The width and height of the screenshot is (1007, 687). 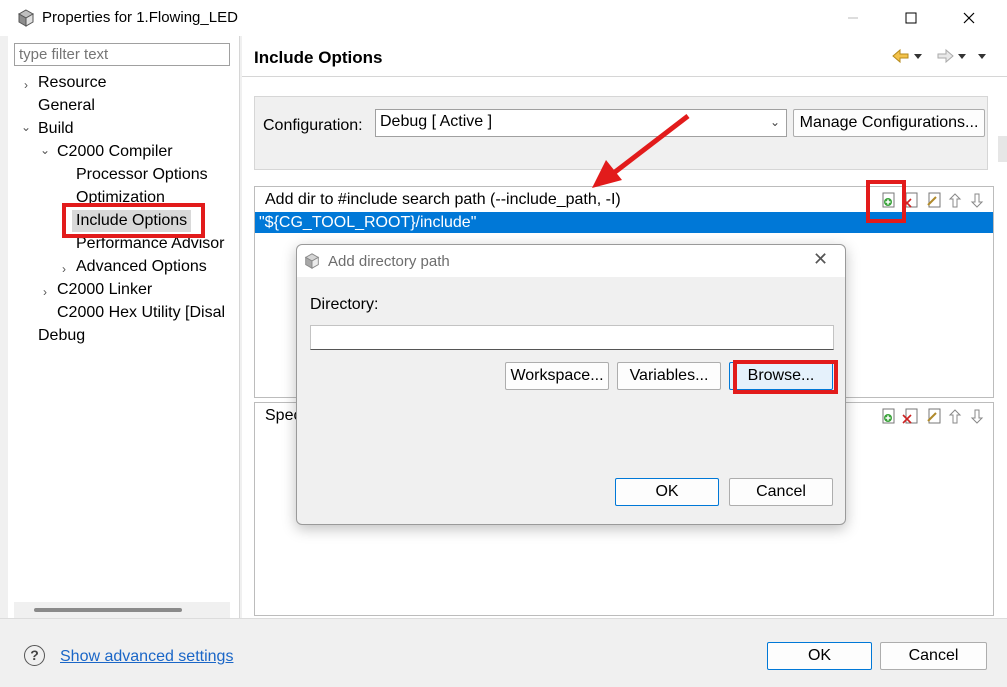 I want to click on tree-item-c2000-hex-utility: C2000 Hex Utility [Disal, so click(x=146, y=313).